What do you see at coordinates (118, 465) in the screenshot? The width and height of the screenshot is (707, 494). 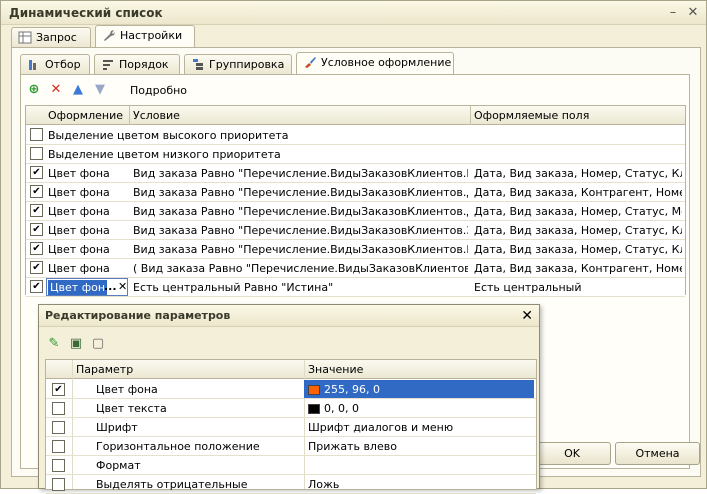 I see `parameter-name: Формат` at bounding box center [118, 465].